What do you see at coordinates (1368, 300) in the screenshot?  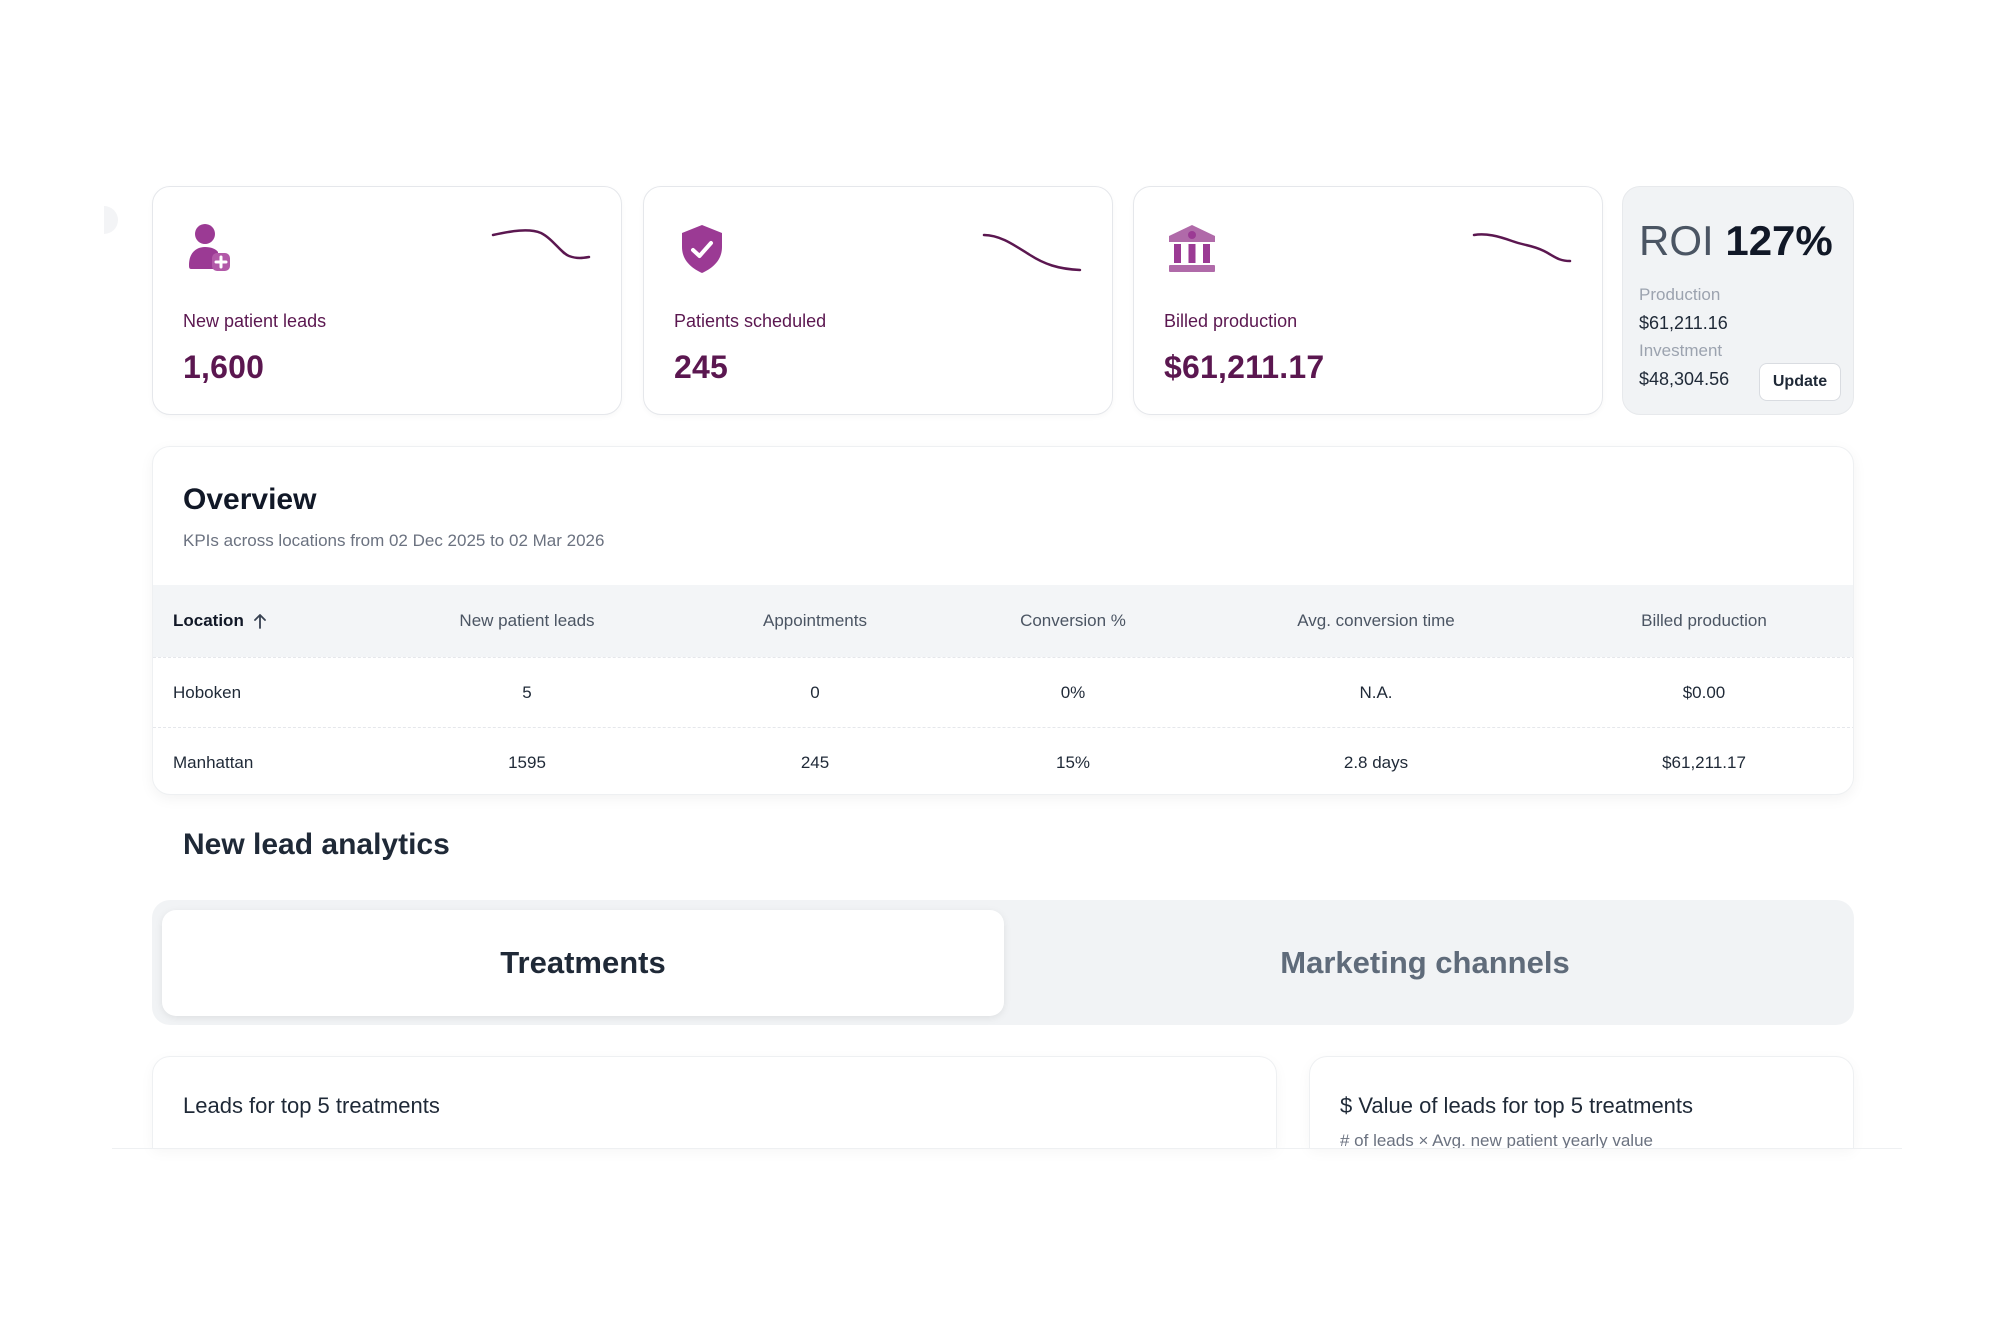 I see `kpi-card-billed-production: Billed production $61,211.17` at bounding box center [1368, 300].